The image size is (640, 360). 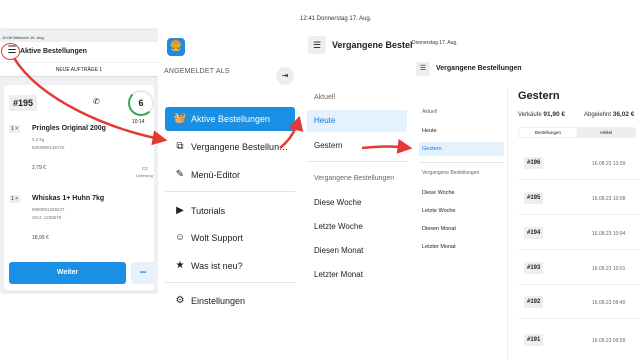 What do you see at coordinates (40, 238) in the screenshot?
I see `item-price: 18,99 €` at bounding box center [40, 238].